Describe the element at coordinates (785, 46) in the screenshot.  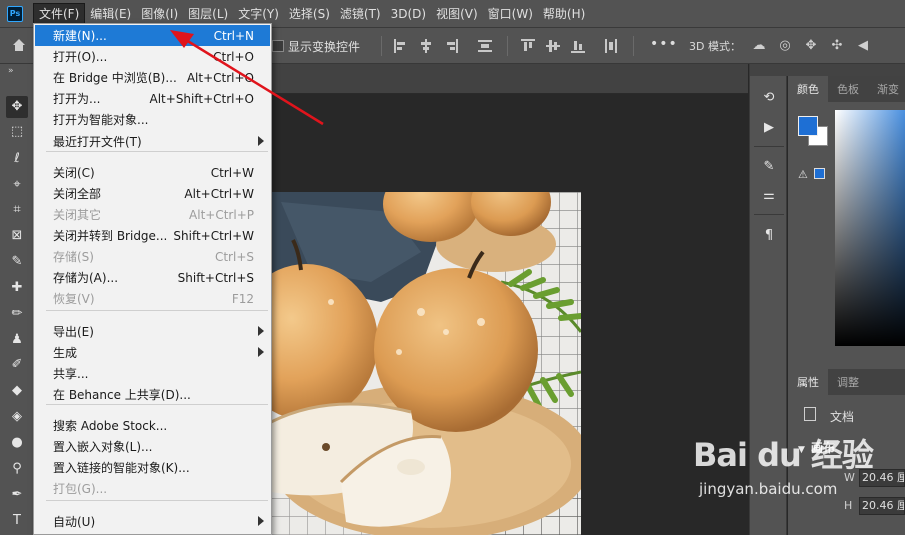
I see `3d-roll-icon: ◎` at that location.